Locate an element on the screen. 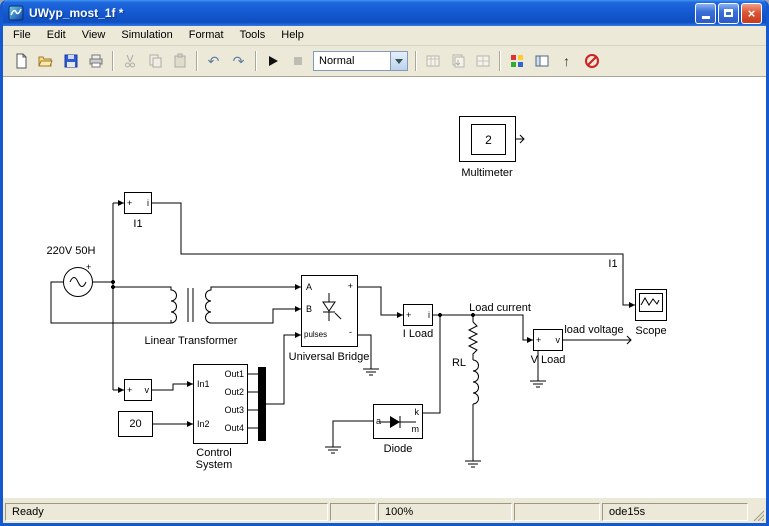 The height and width of the screenshot is (526, 769). port-label-k: k is located at coordinates (417, 412).